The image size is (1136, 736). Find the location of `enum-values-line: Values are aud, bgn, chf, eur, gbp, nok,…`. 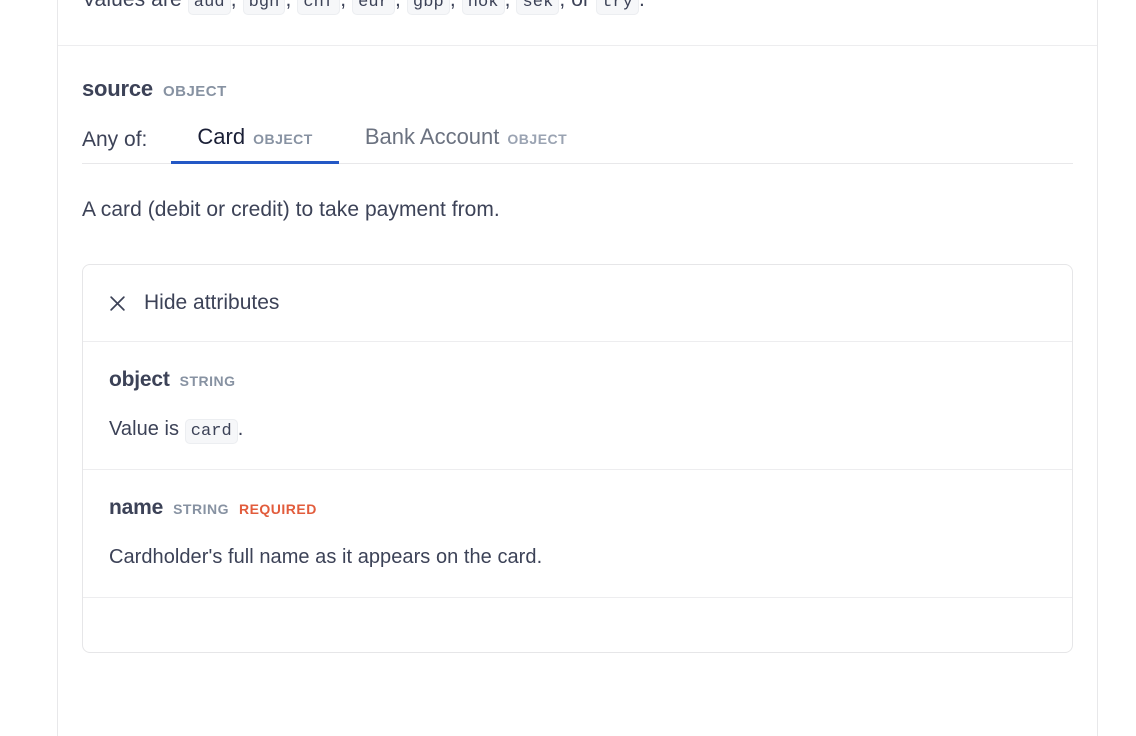

enum-values-line: Values are aud, bgn, chf, eur, gbp, nok,… is located at coordinates (363, 10).